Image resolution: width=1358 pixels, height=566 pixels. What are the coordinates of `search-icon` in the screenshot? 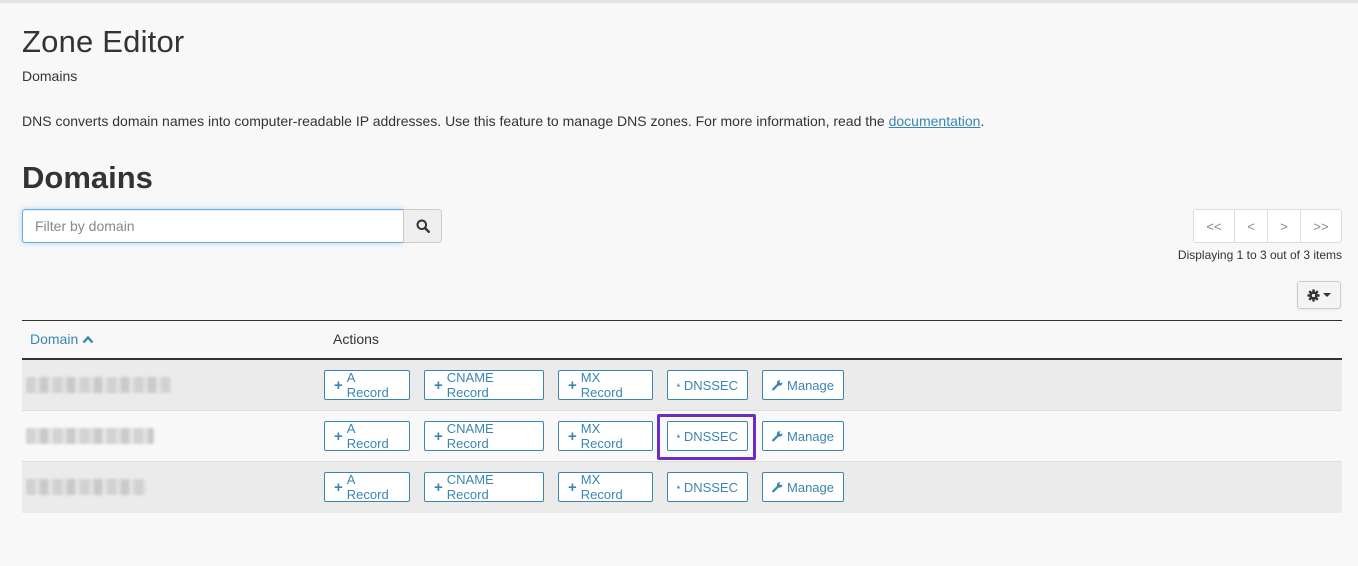 It's located at (423, 226).